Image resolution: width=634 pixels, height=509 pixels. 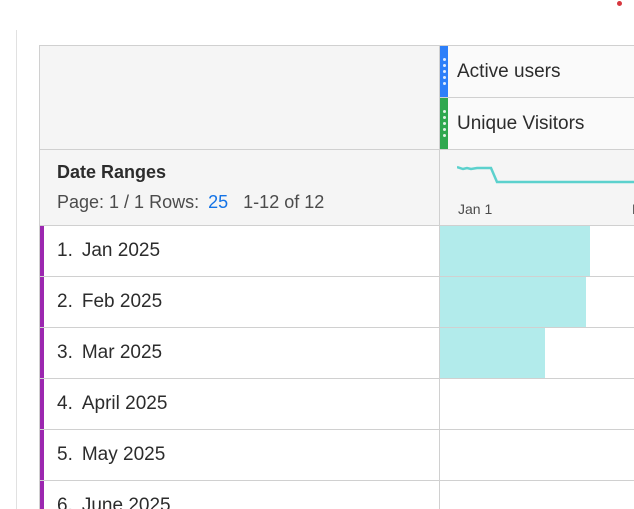 I want to click on row-label: 3. Mar 2025, so click(x=110, y=352).